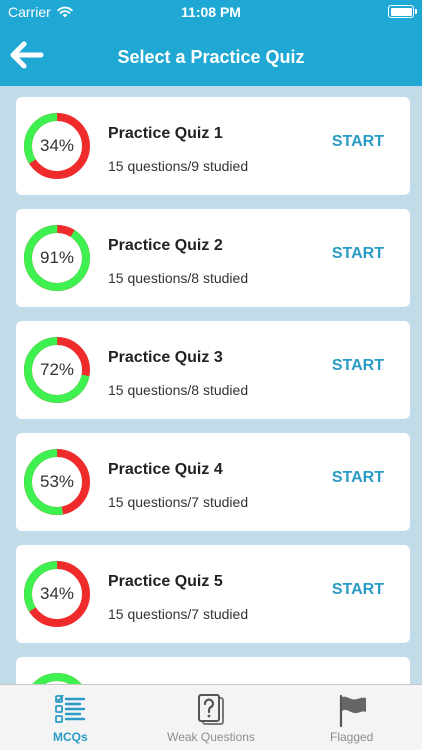 The width and height of the screenshot is (422, 750). Describe the element at coordinates (165, 469) in the screenshot. I see `quiz-title: Practice Quiz 4` at that location.